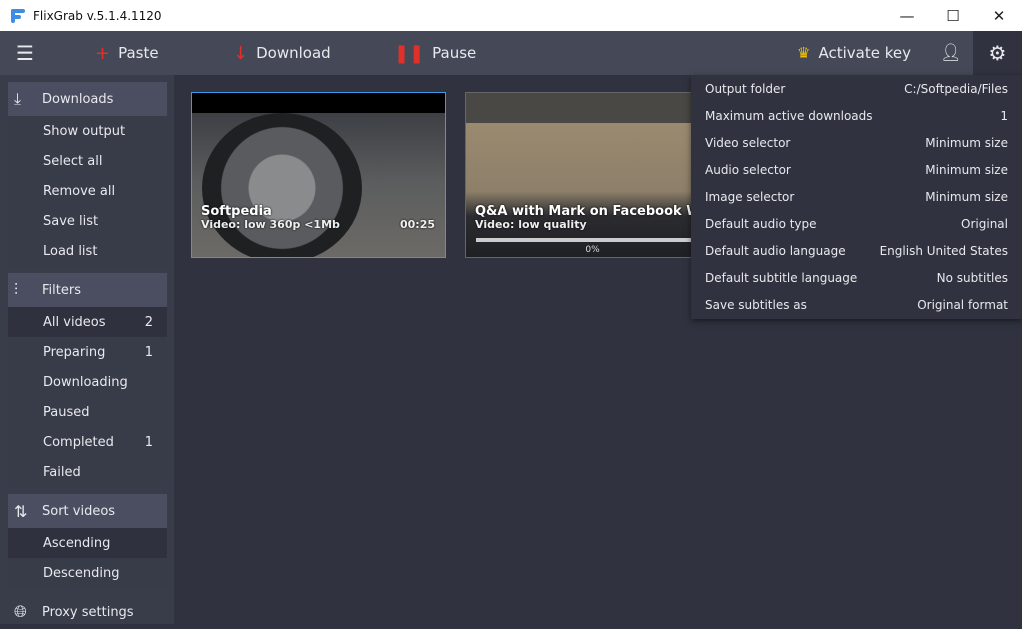  I want to click on filter-downloading: Downloading, so click(87, 382).